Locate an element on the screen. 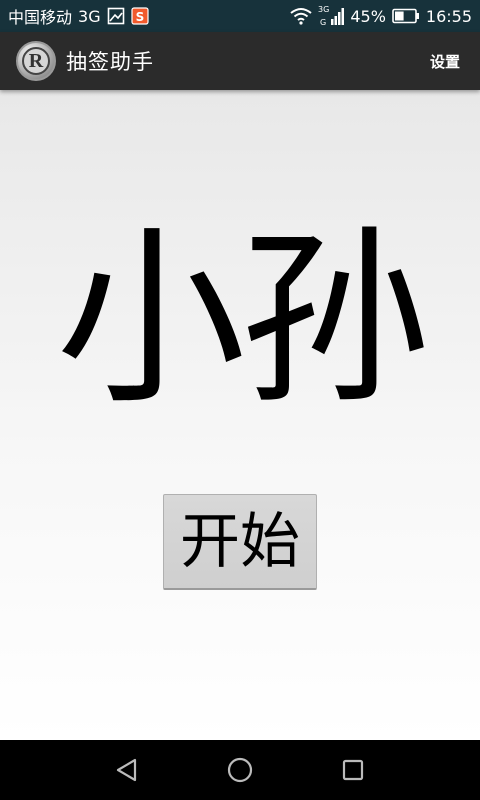  svg-text: G is located at coordinates (323, 22).